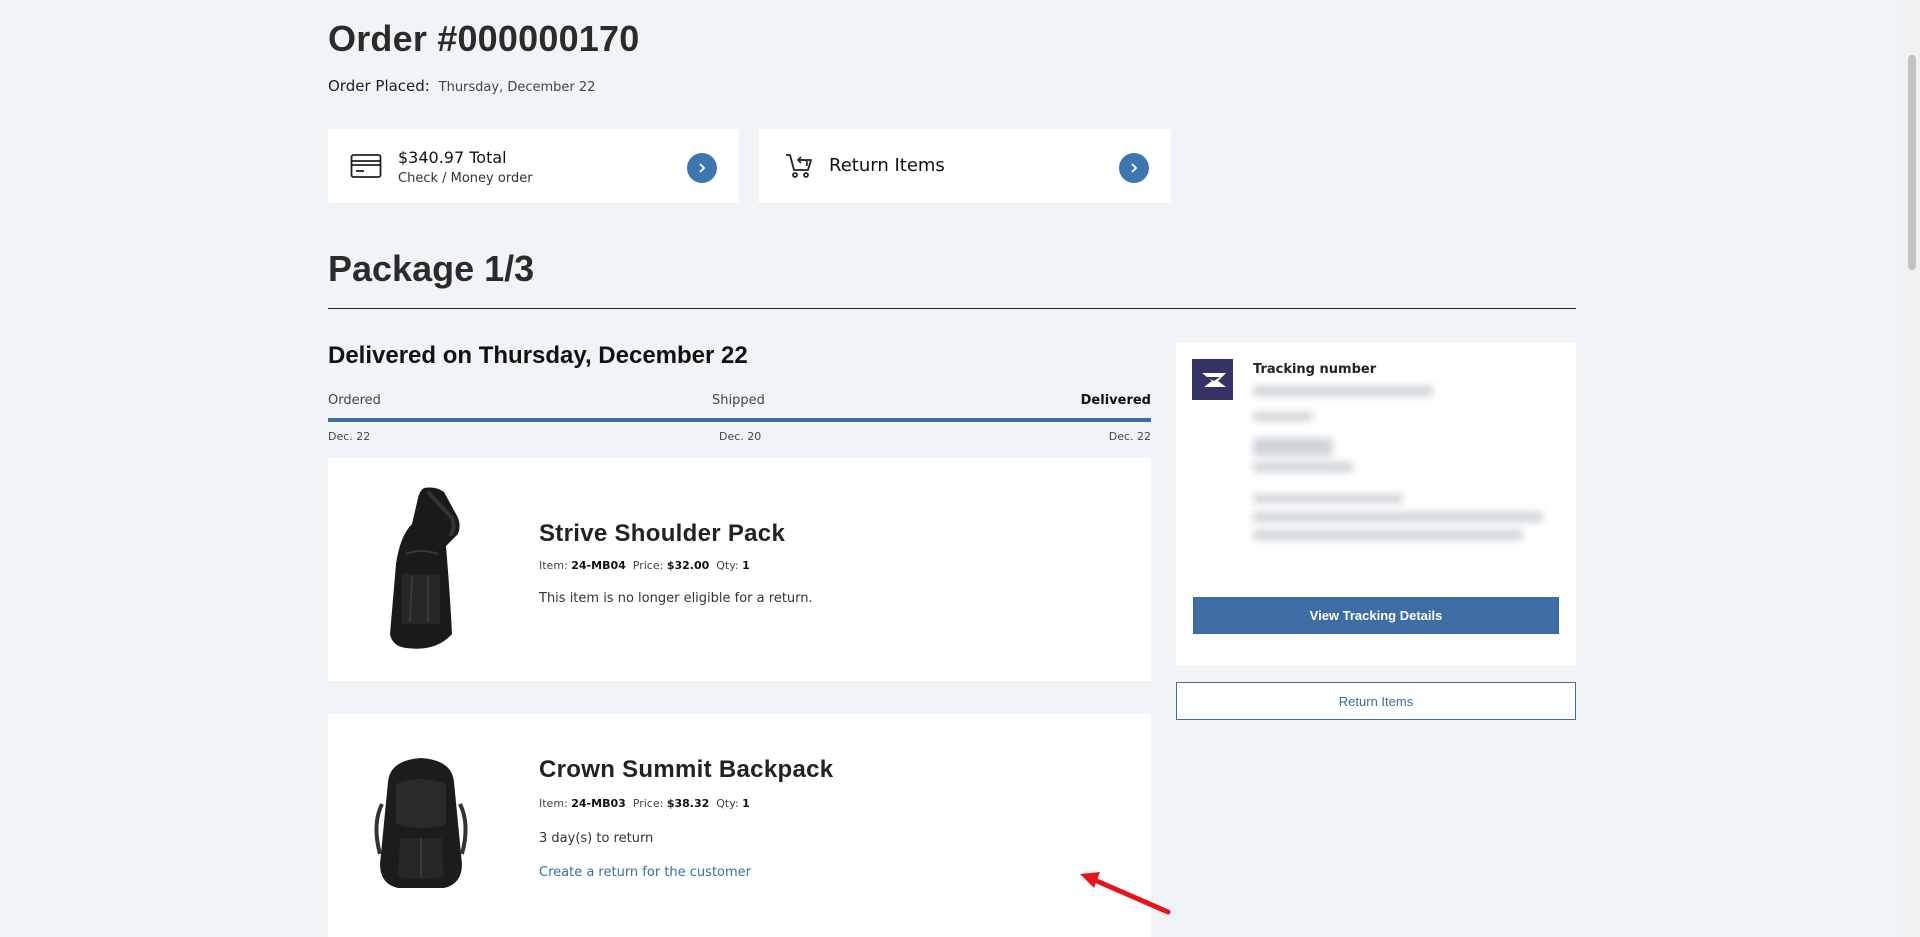  What do you see at coordinates (533, 166) in the screenshot?
I see `order-total-card: $340.97 Total Check / Money order` at bounding box center [533, 166].